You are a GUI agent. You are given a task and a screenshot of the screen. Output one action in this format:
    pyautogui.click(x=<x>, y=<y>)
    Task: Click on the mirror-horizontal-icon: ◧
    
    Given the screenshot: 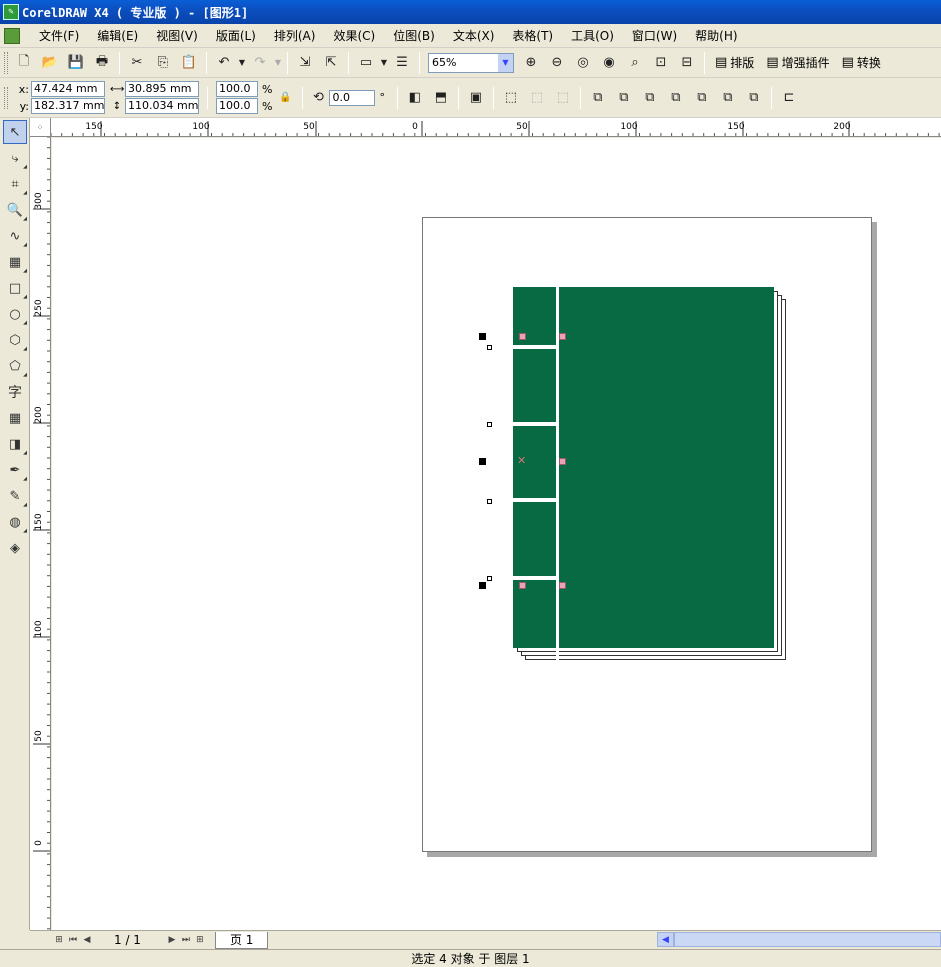 What is the action you would take?
    pyautogui.click(x=415, y=98)
    